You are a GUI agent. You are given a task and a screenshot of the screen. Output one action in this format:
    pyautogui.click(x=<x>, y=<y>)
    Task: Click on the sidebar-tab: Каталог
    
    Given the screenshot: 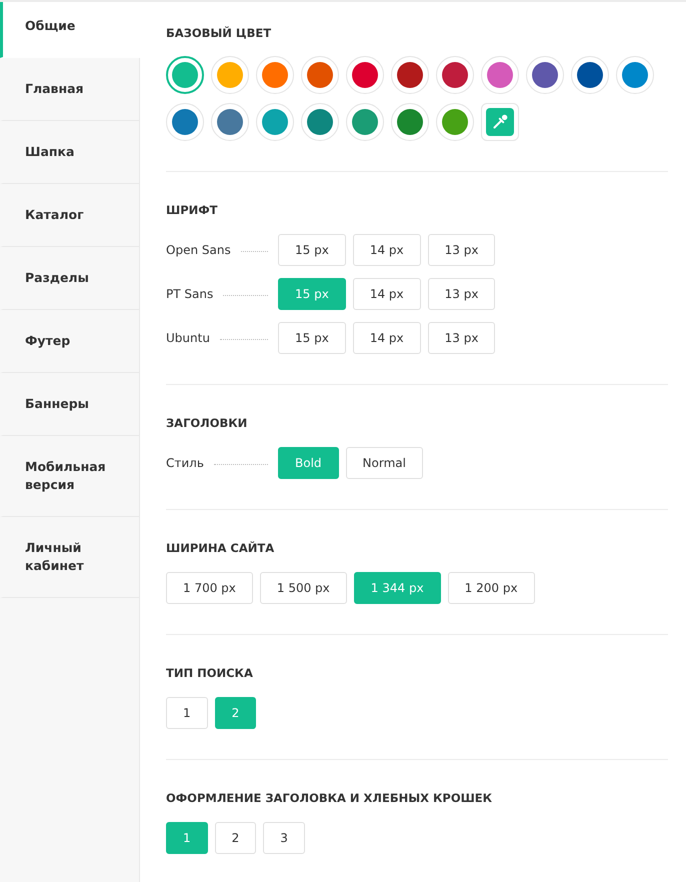 What is the action you would take?
    pyautogui.click(x=69, y=215)
    